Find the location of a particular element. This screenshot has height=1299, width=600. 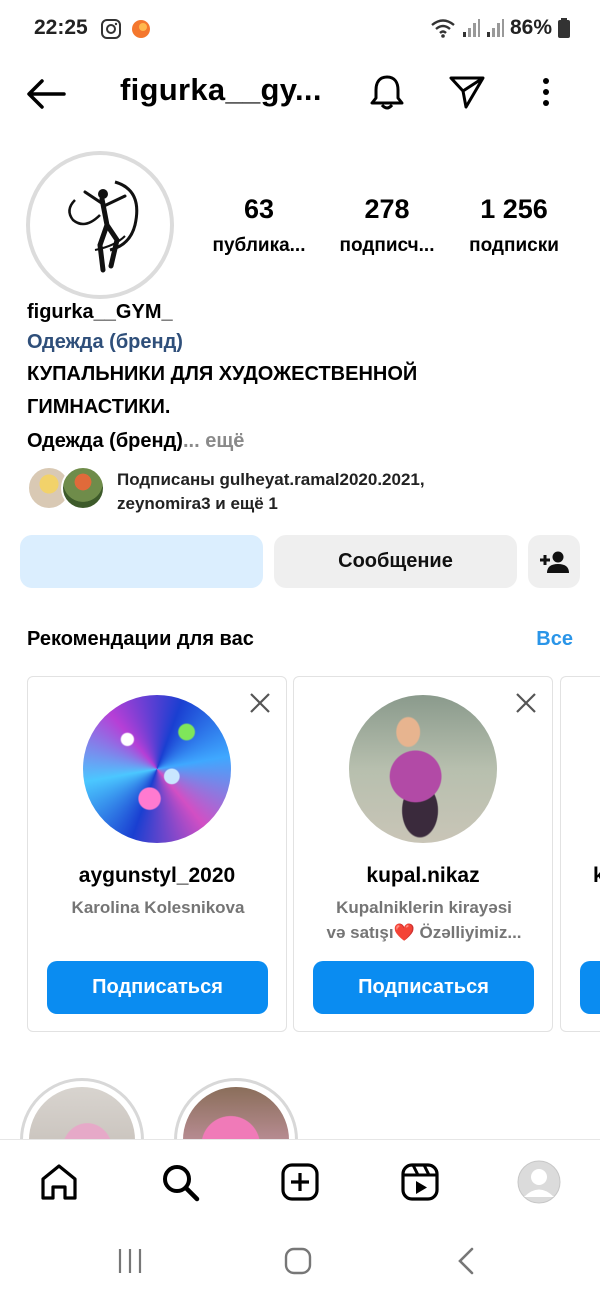

profile-avatar is located at coordinates (100, 225).